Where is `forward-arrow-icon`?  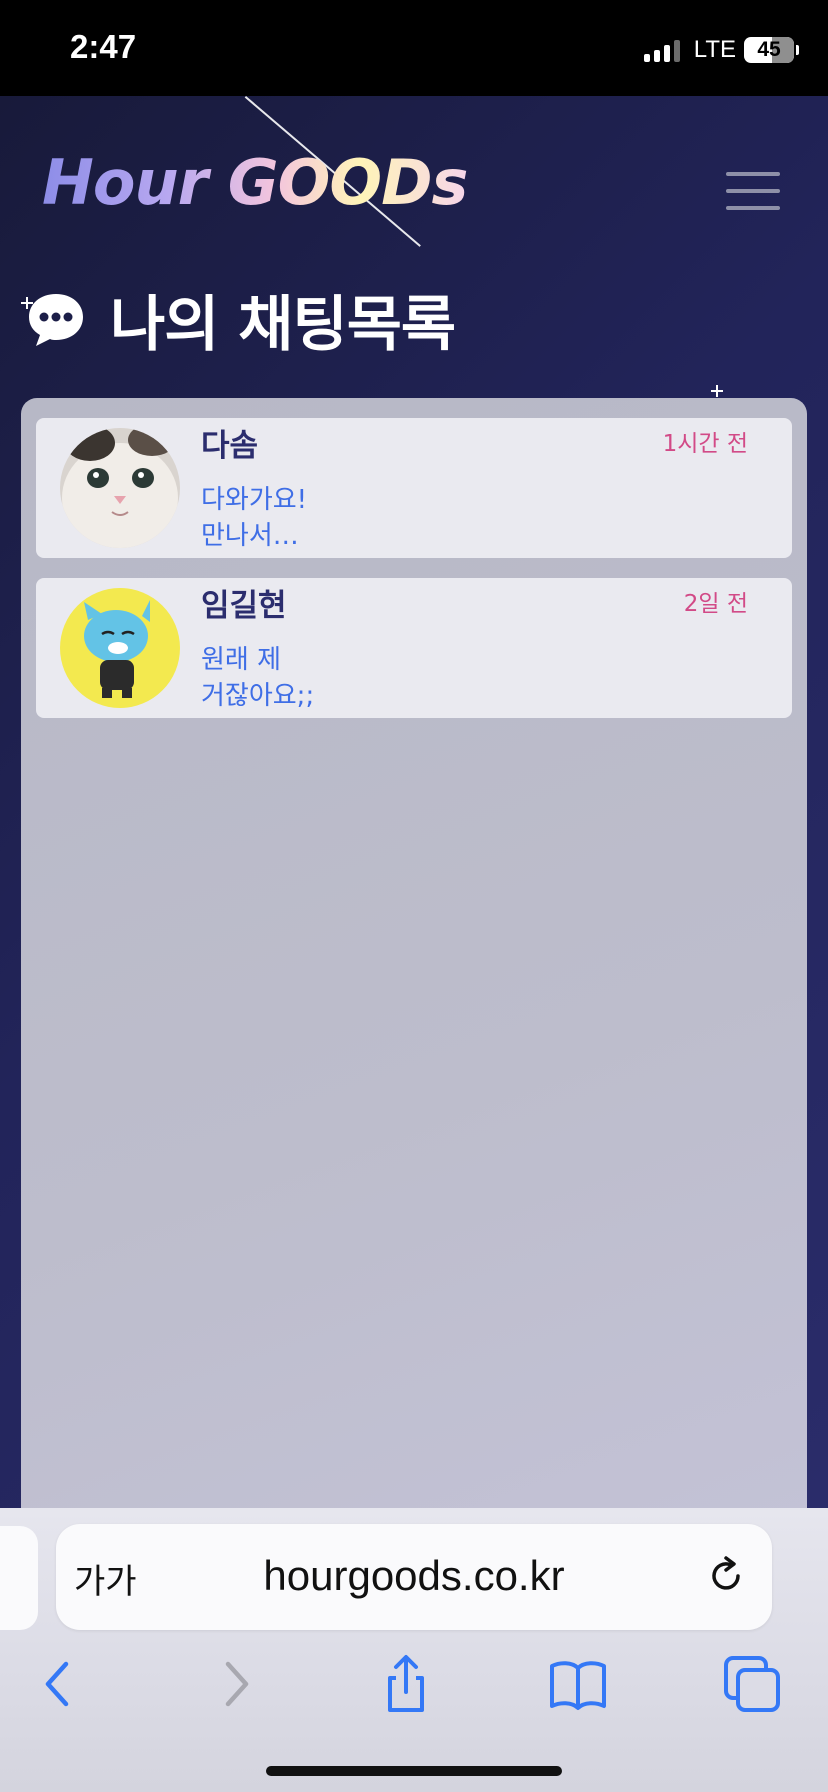
forward-arrow-icon is located at coordinates (236, 1684).